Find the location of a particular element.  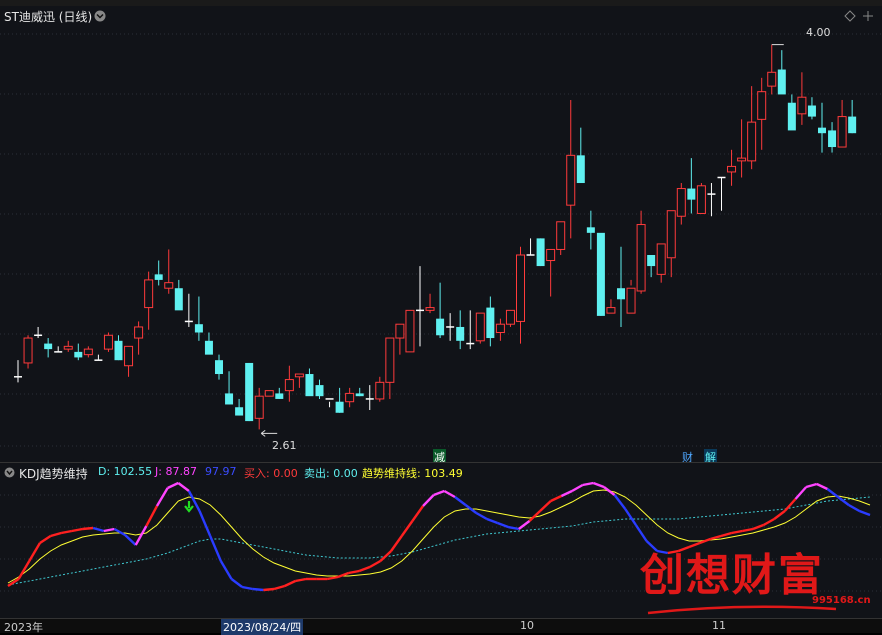

axis-label-year: 2023年 is located at coordinates (23, 627).